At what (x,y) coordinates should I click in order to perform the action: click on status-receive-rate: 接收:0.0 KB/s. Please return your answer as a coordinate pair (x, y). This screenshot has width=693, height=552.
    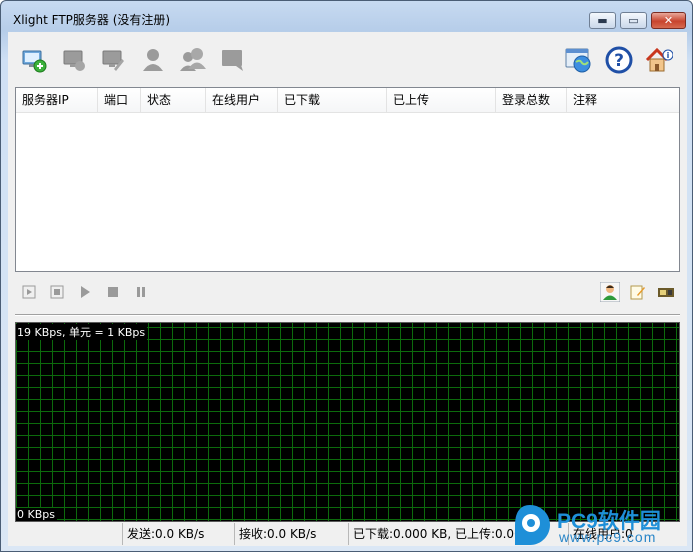
    Looking at the image, I should click on (292, 534).